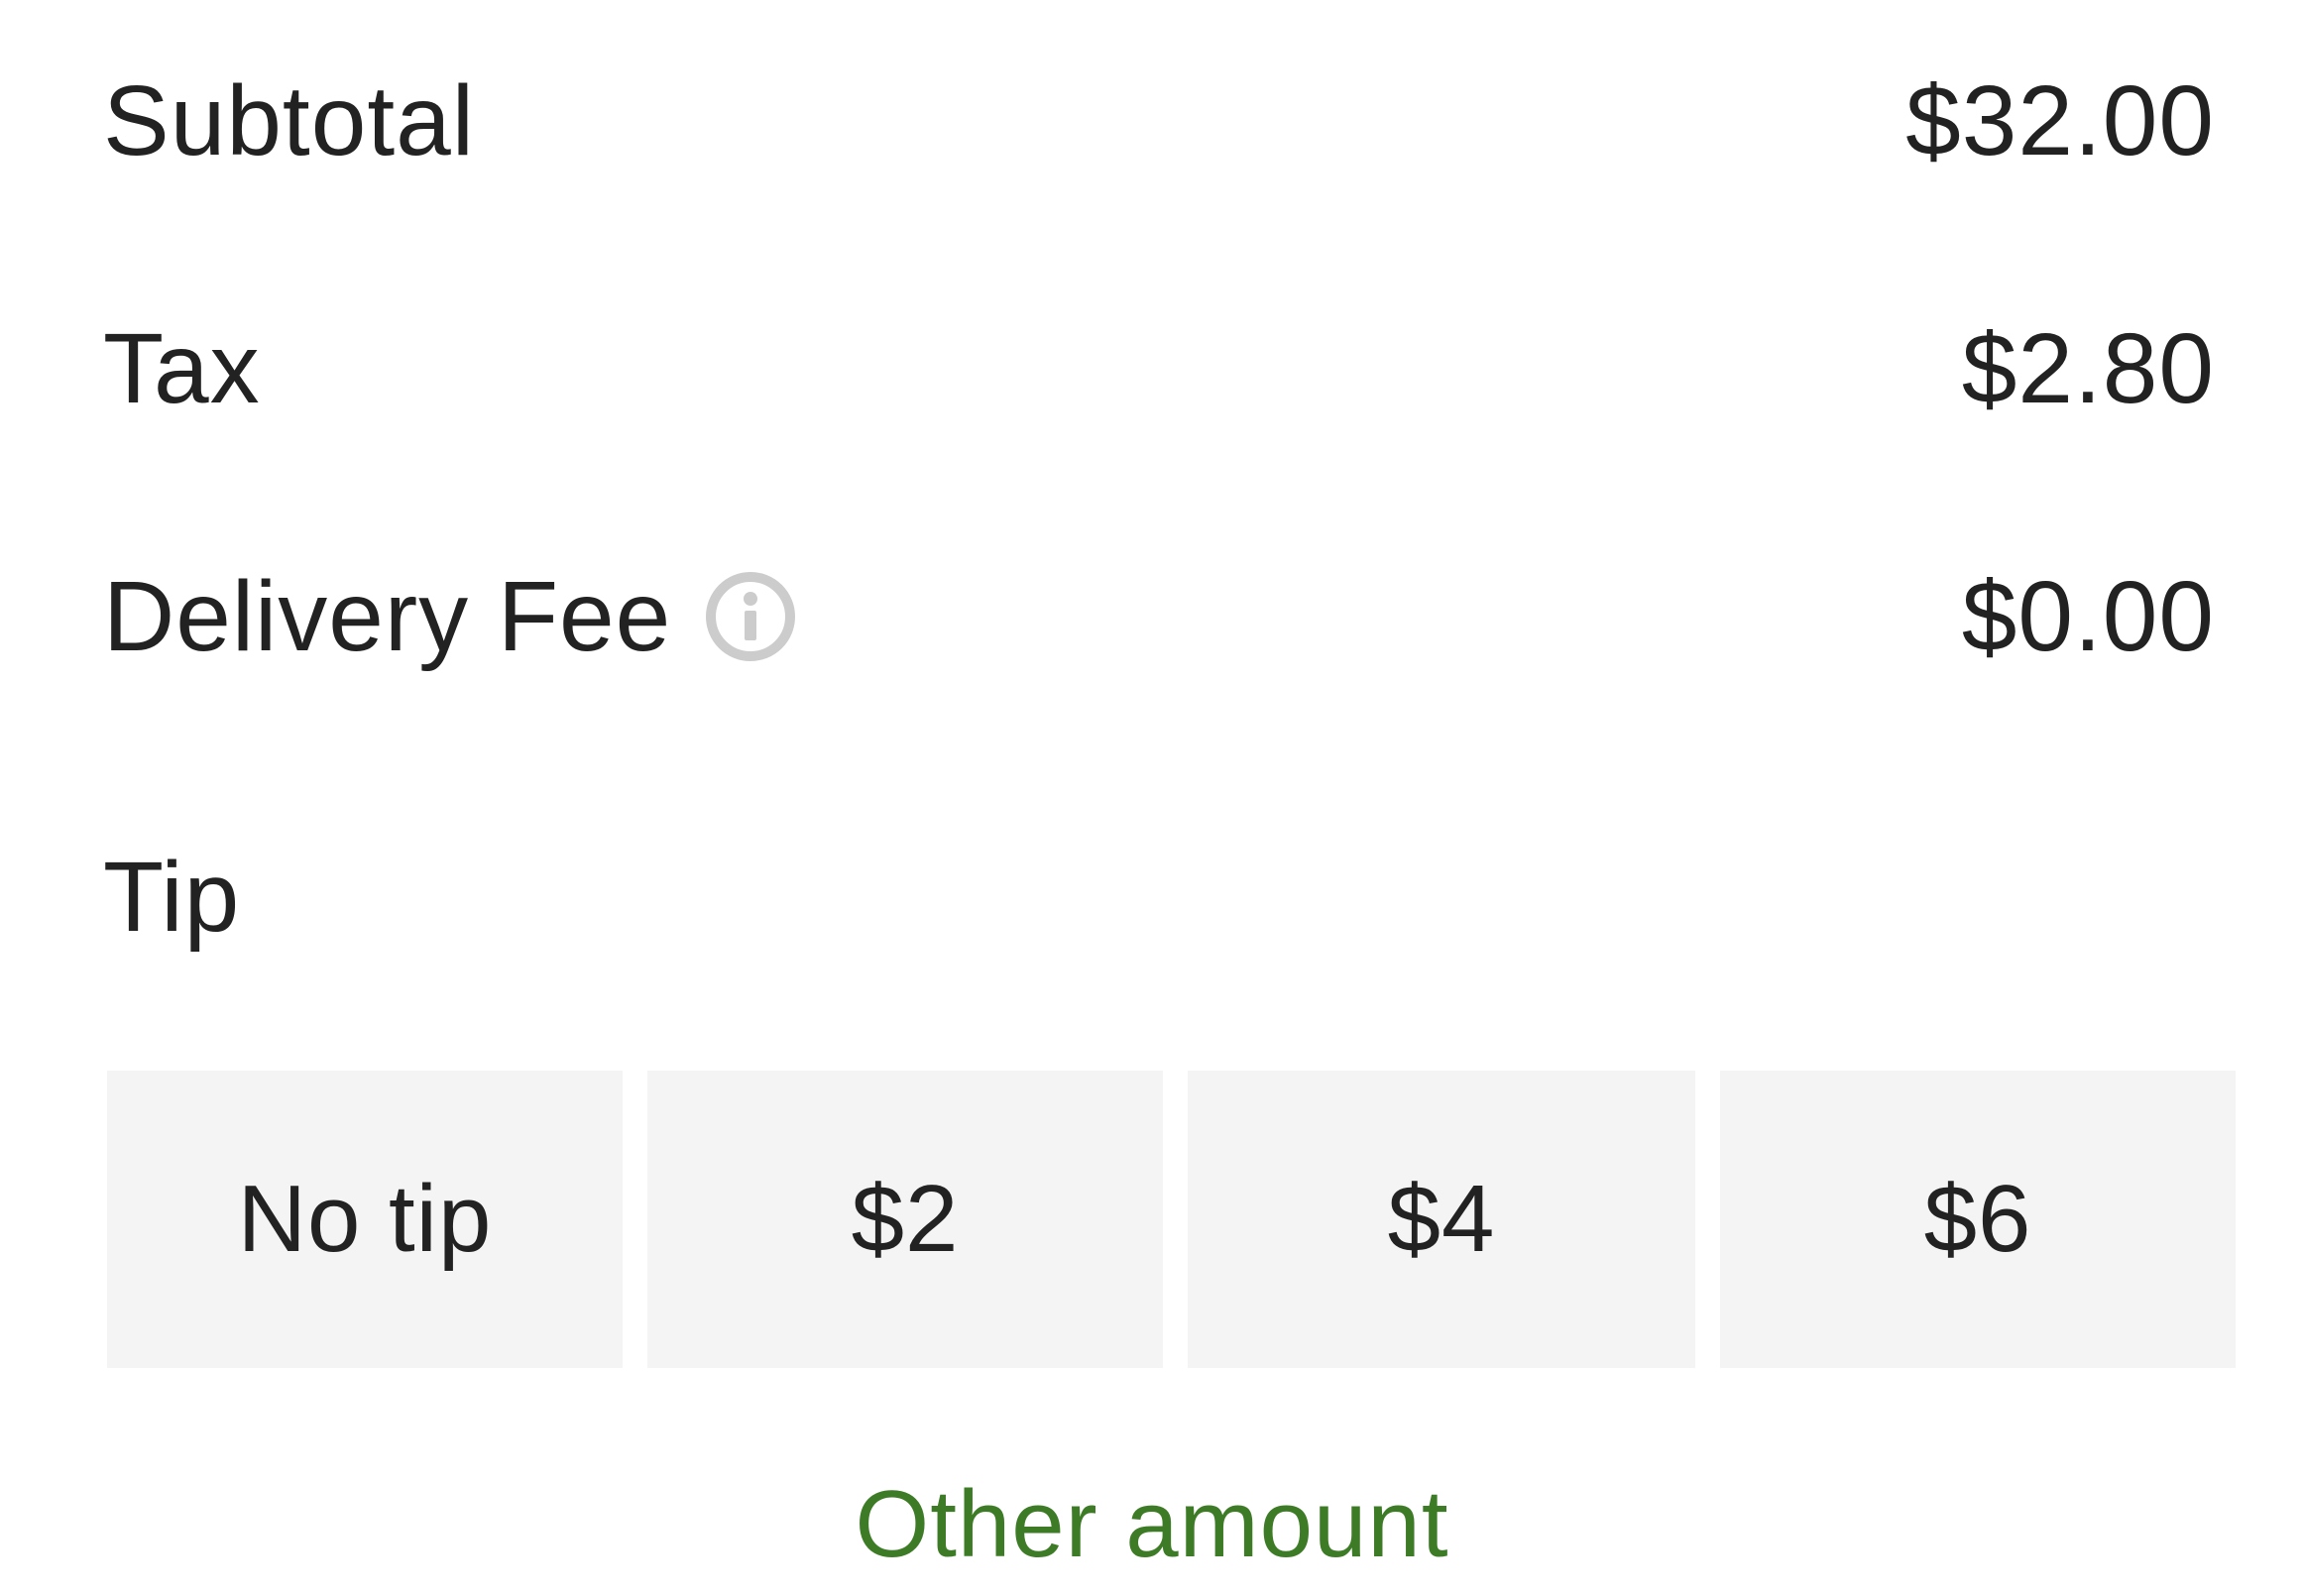 The height and width of the screenshot is (1596, 2304). Describe the element at coordinates (905, 1220) in the screenshot. I see `tip-option-2: $2` at that location.